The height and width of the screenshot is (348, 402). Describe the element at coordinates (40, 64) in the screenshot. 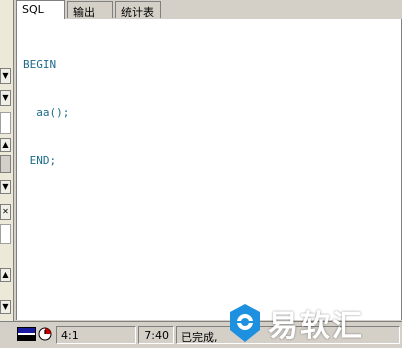

I see `code-line: BEGIN` at that location.